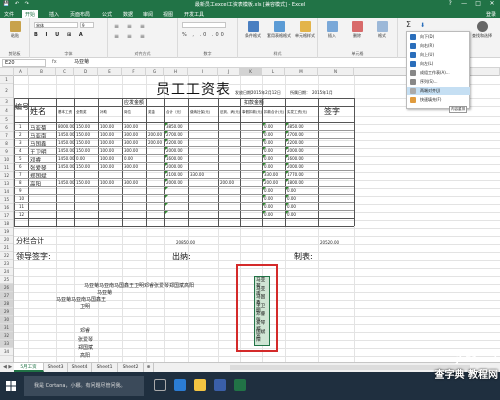 This screenshot has width=500, height=400. I want to click on minimize-button: —, so click(464, 3).